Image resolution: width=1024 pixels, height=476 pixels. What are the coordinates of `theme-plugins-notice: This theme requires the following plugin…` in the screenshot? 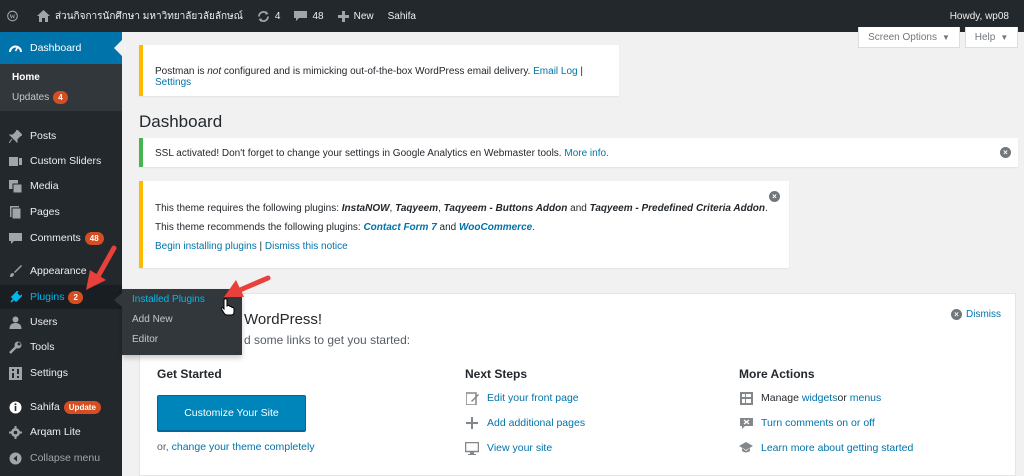 It's located at (464, 224).